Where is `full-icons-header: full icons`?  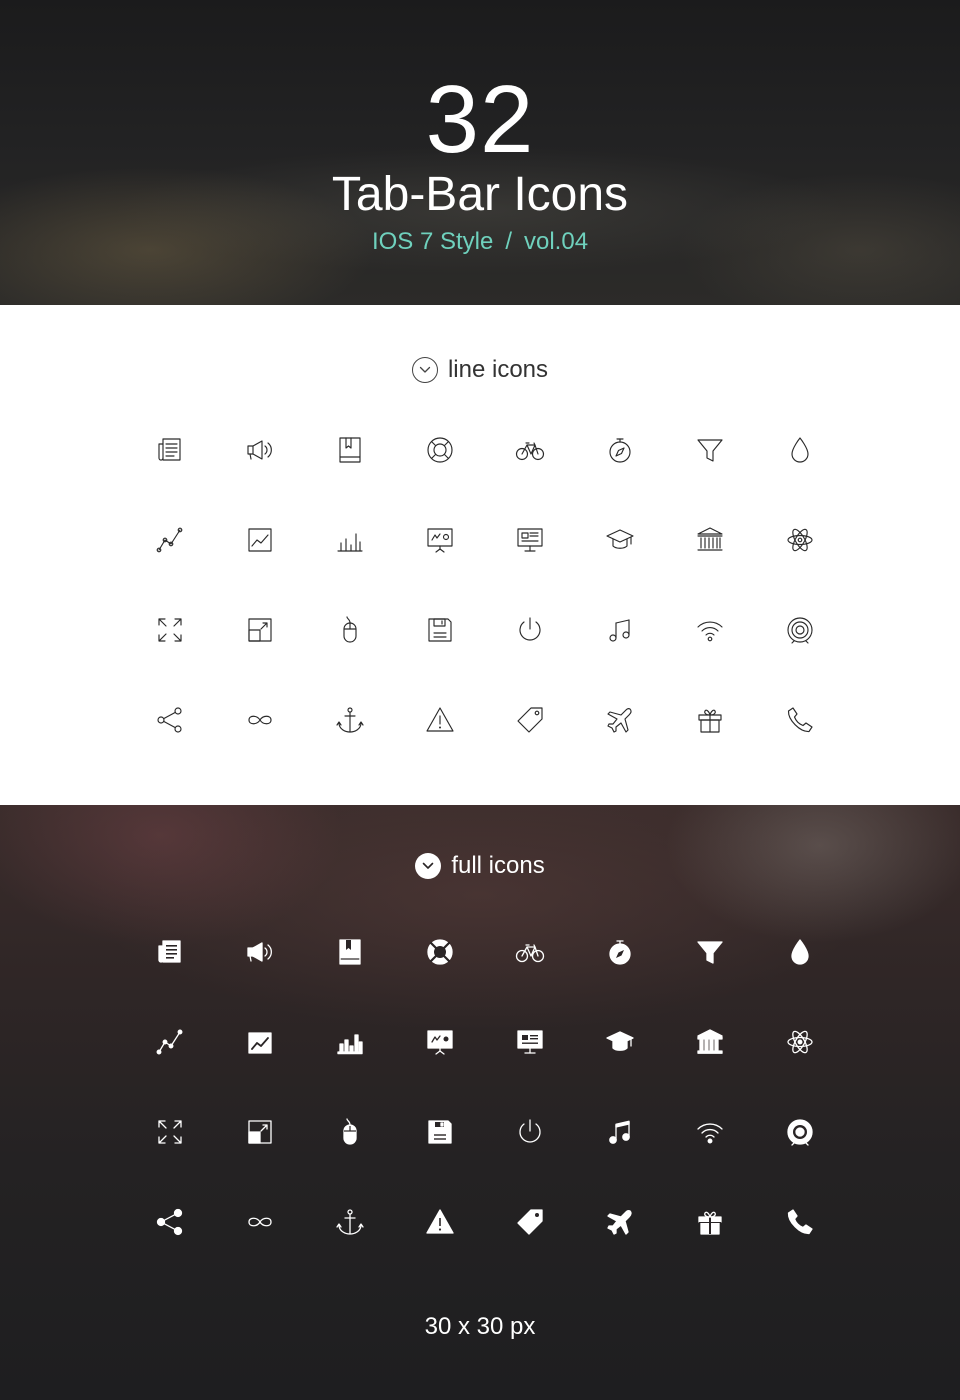
full-icons-header: full icons is located at coordinates (480, 866).